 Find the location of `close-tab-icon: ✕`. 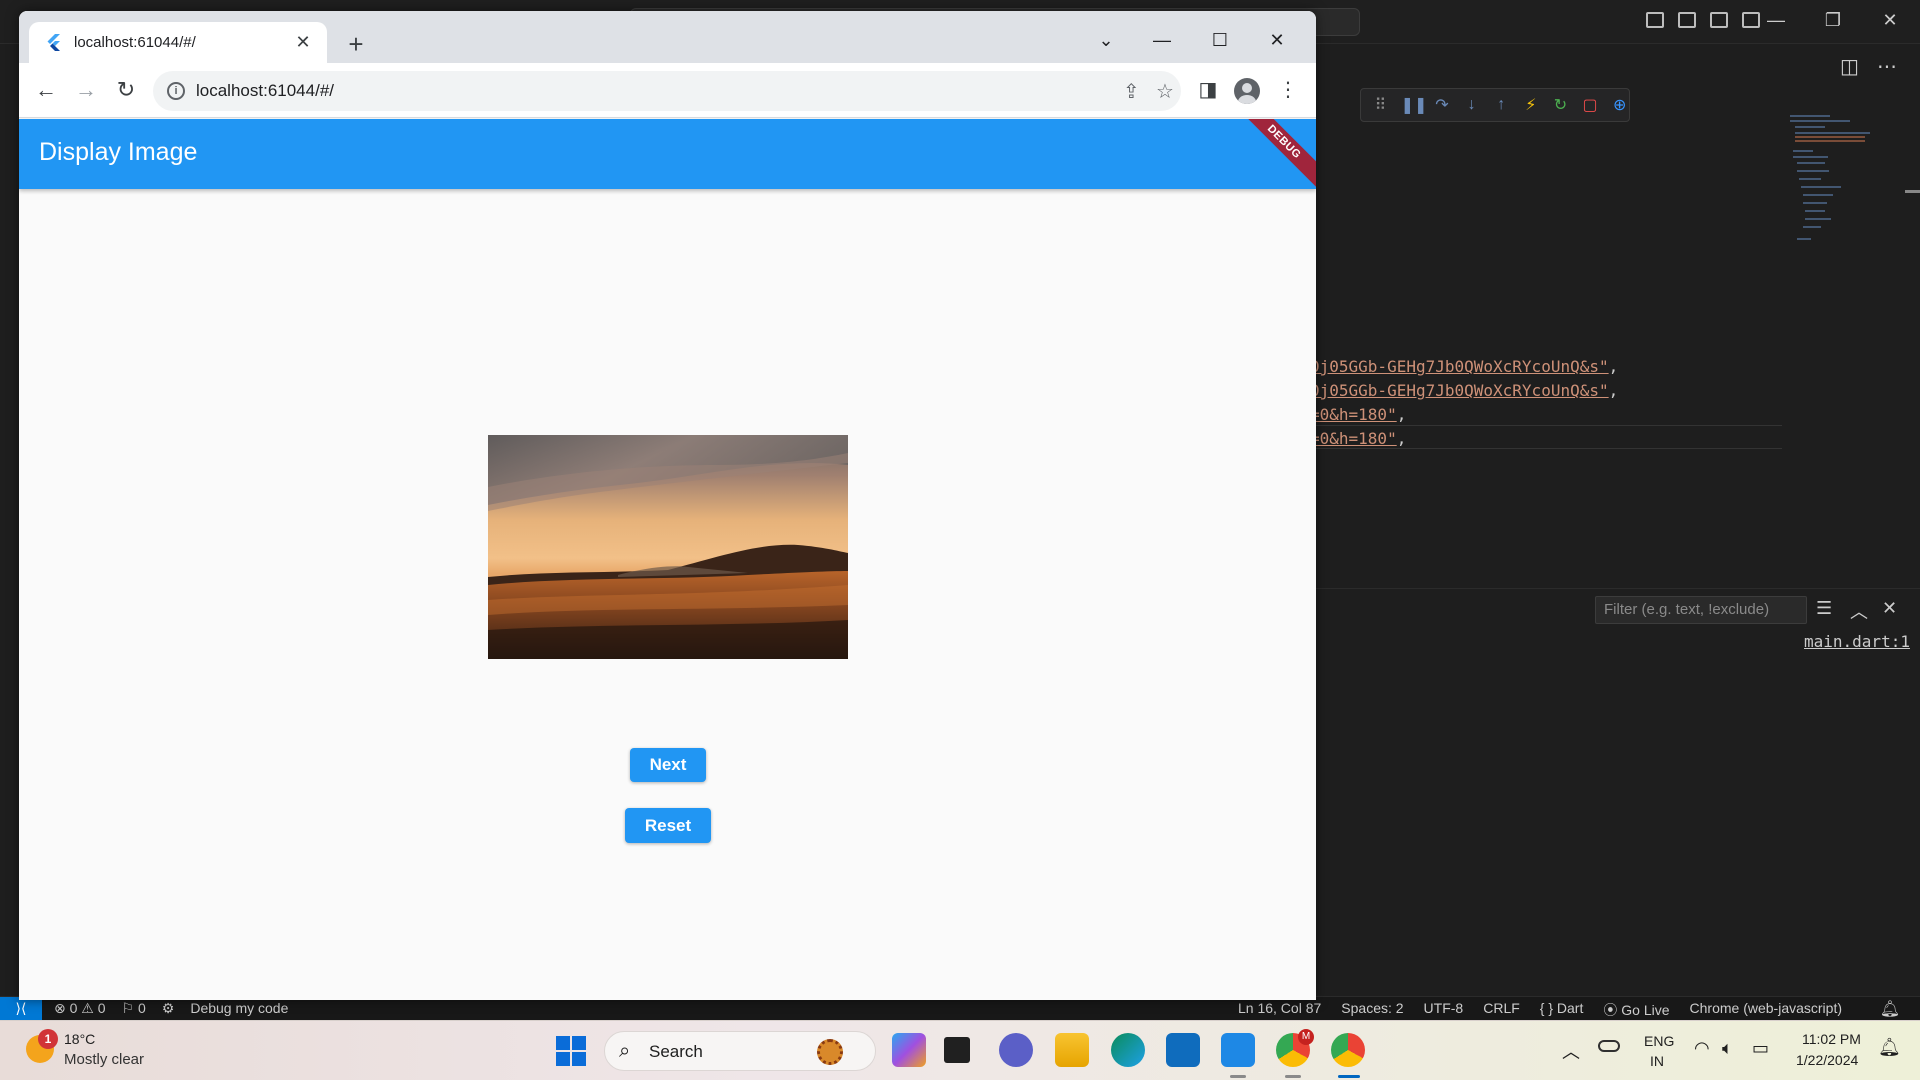

close-tab-icon: ✕ is located at coordinates (303, 42).